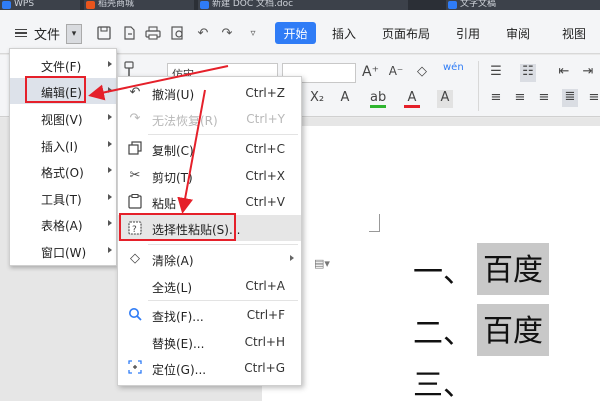  I want to click on doc-icon, so click(452, 5).